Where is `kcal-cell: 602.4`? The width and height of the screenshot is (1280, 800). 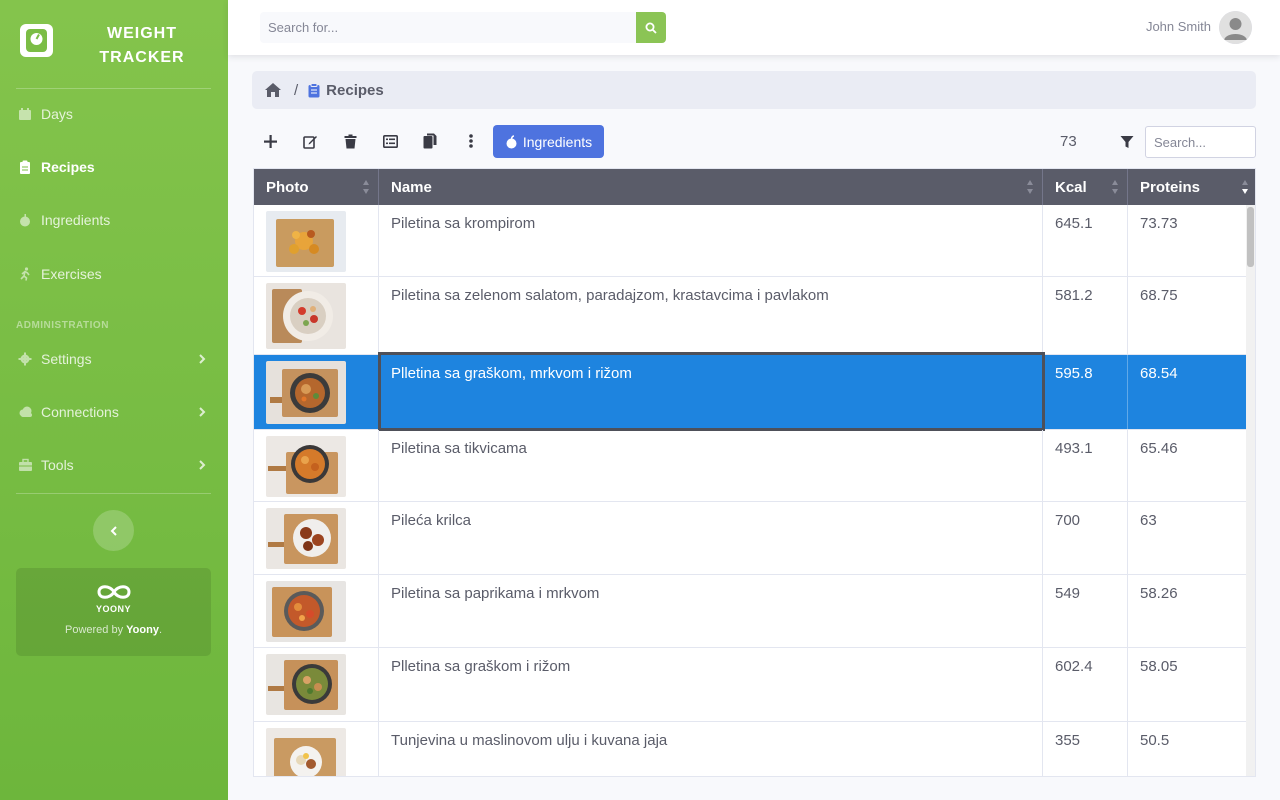
kcal-cell: 602.4 is located at coordinates (1085, 684).